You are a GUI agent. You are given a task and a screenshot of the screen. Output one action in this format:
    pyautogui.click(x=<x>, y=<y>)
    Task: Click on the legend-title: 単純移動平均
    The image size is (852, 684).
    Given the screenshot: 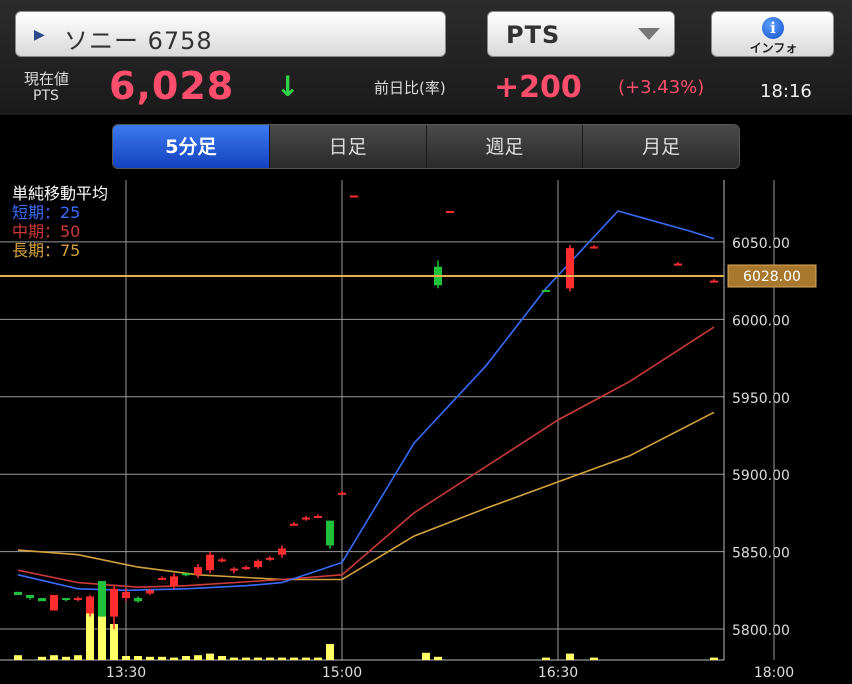 What is the action you would take?
    pyautogui.click(x=60, y=193)
    